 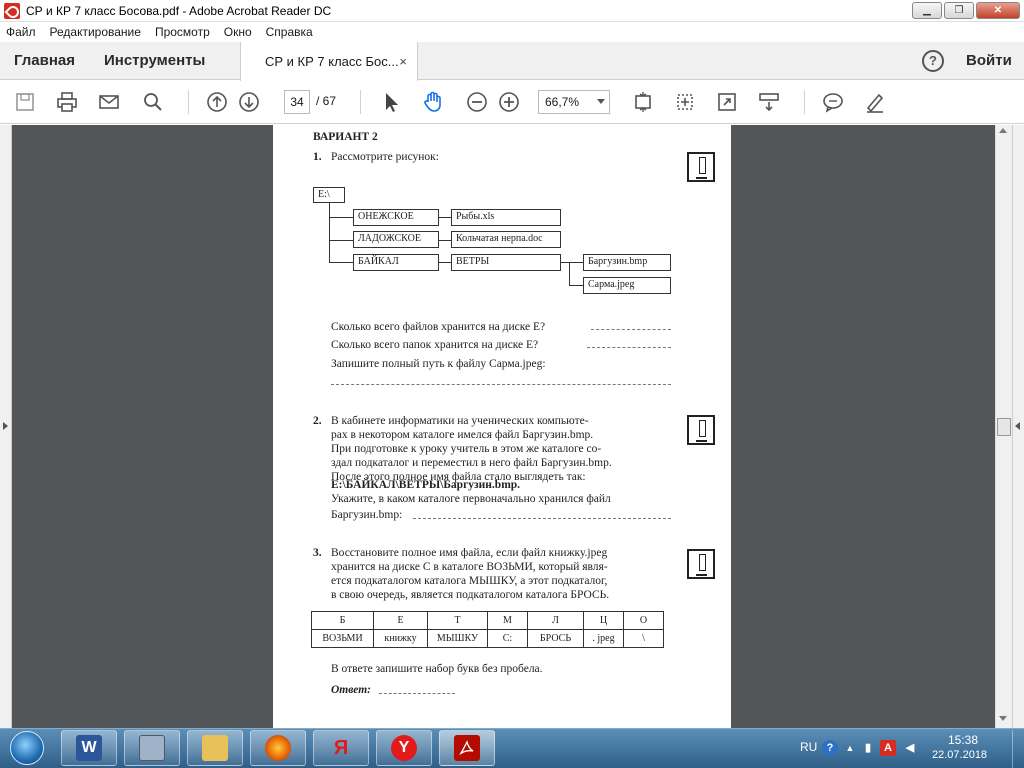 What do you see at coordinates (154, 60) in the screenshot?
I see `nav-tools: Инструменты` at bounding box center [154, 60].